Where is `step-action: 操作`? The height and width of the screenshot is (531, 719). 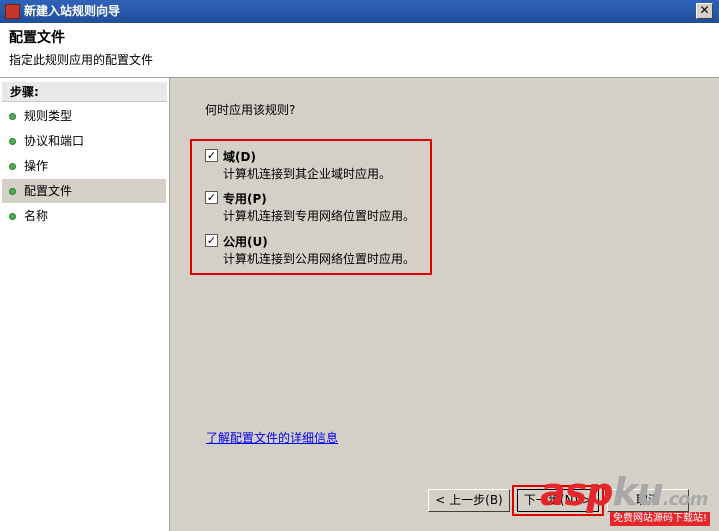 step-action: 操作 is located at coordinates (84, 166).